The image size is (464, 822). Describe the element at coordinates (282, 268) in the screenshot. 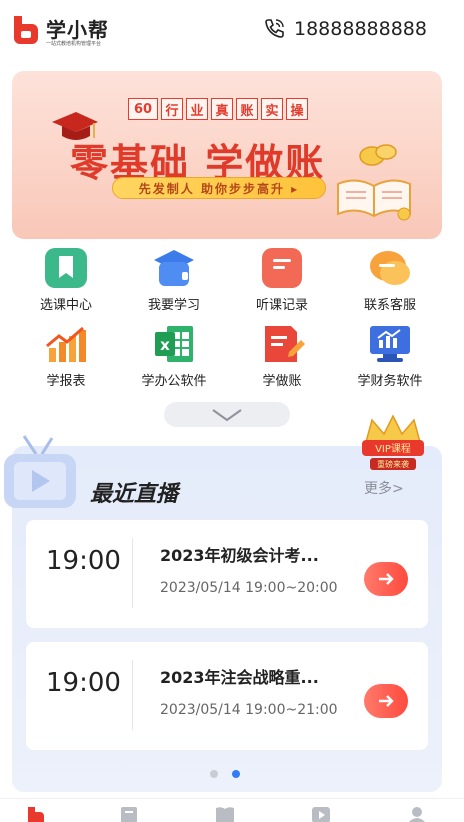

I see `record-book-icon` at that location.